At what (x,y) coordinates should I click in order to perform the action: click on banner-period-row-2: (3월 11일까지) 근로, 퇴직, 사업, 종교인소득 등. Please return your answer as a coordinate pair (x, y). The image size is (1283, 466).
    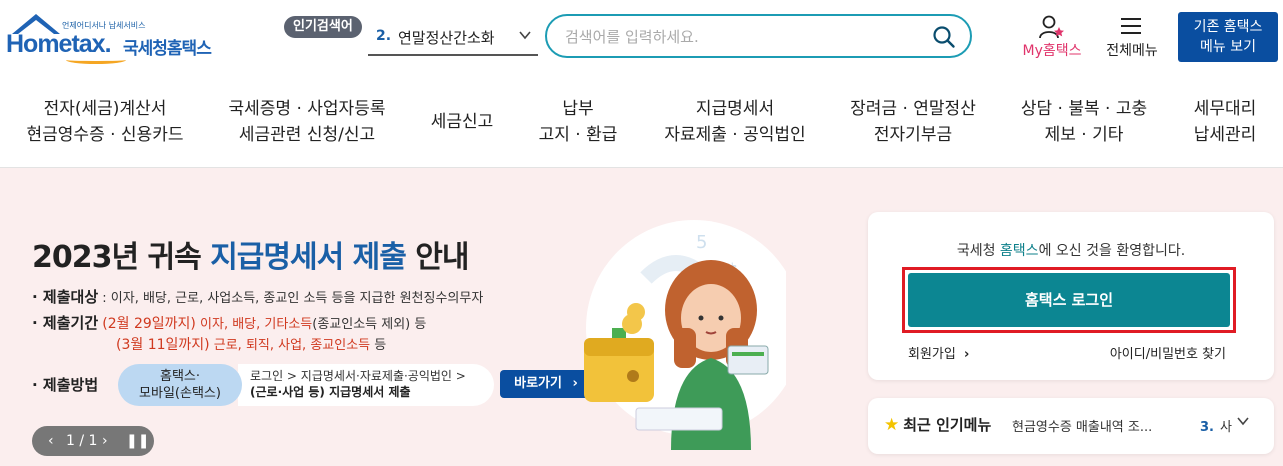
    Looking at the image, I should click on (251, 344).